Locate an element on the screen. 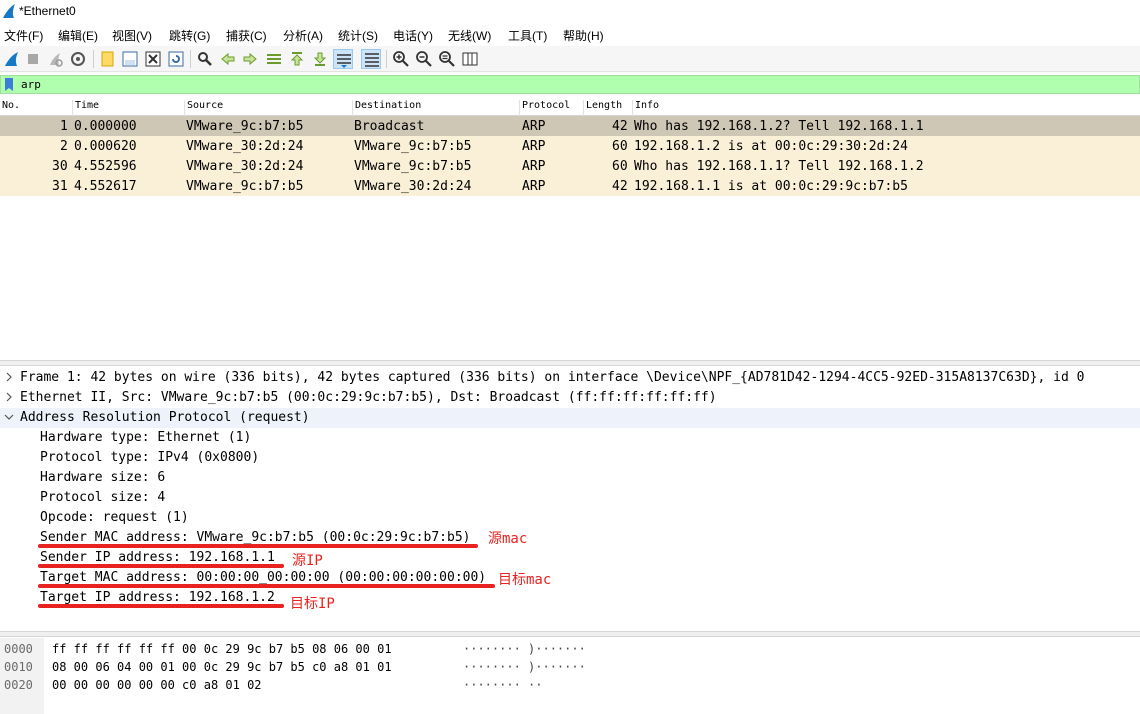 The height and width of the screenshot is (714, 1140). menu-analyze: 分析(A) is located at coordinates (303, 35).